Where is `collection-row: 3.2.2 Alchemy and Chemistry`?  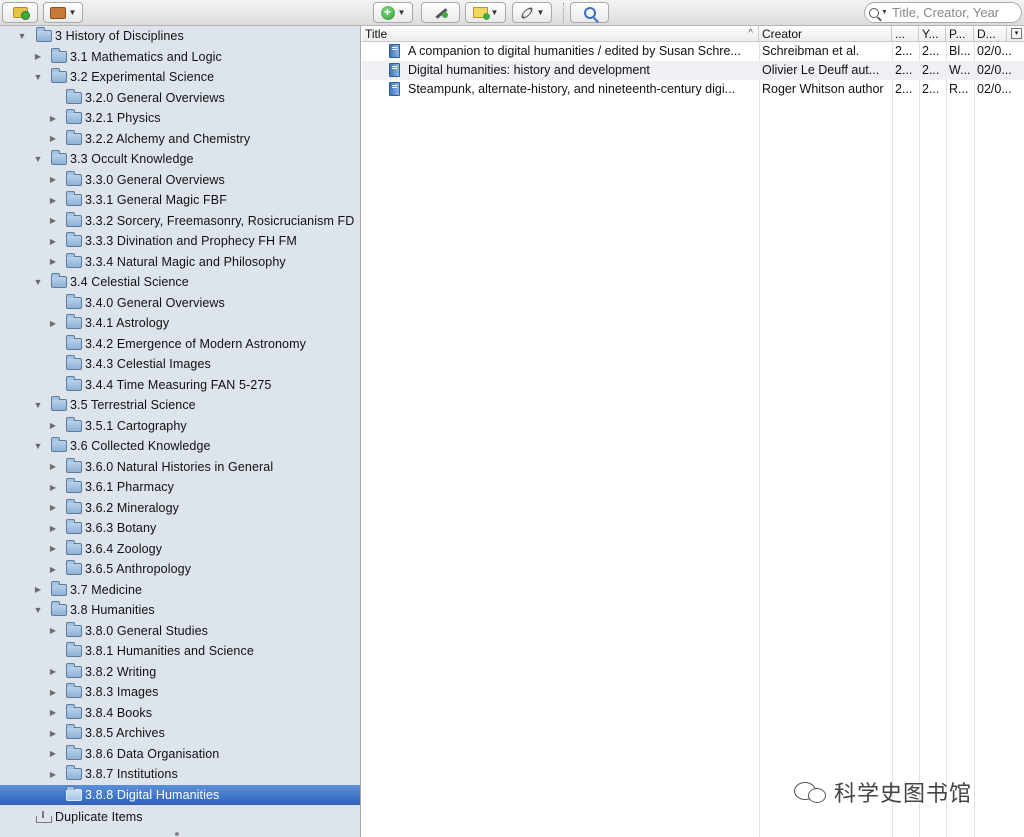 collection-row: 3.2.2 Alchemy and Chemistry is located at coordinates (180, 139).